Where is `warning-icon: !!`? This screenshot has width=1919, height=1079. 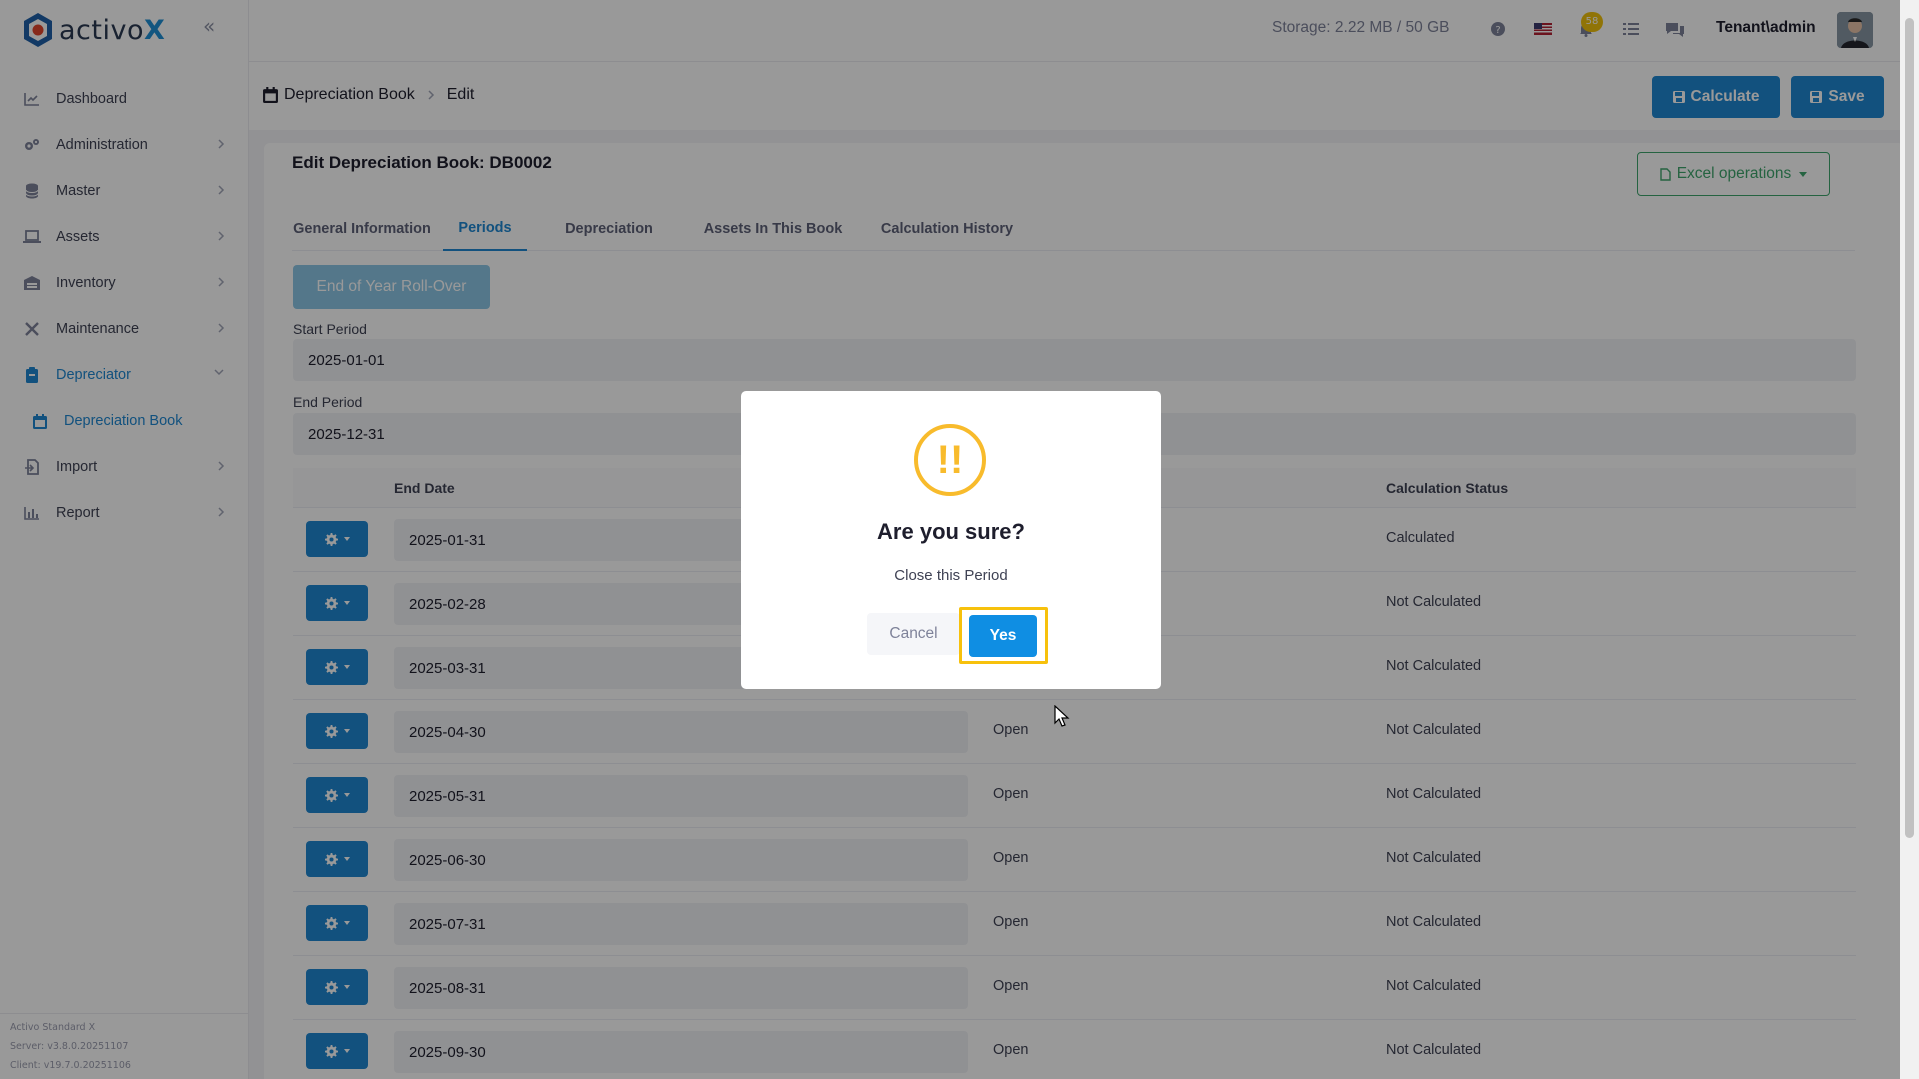
warning-icon: !! is located at coordinates (950, 460).